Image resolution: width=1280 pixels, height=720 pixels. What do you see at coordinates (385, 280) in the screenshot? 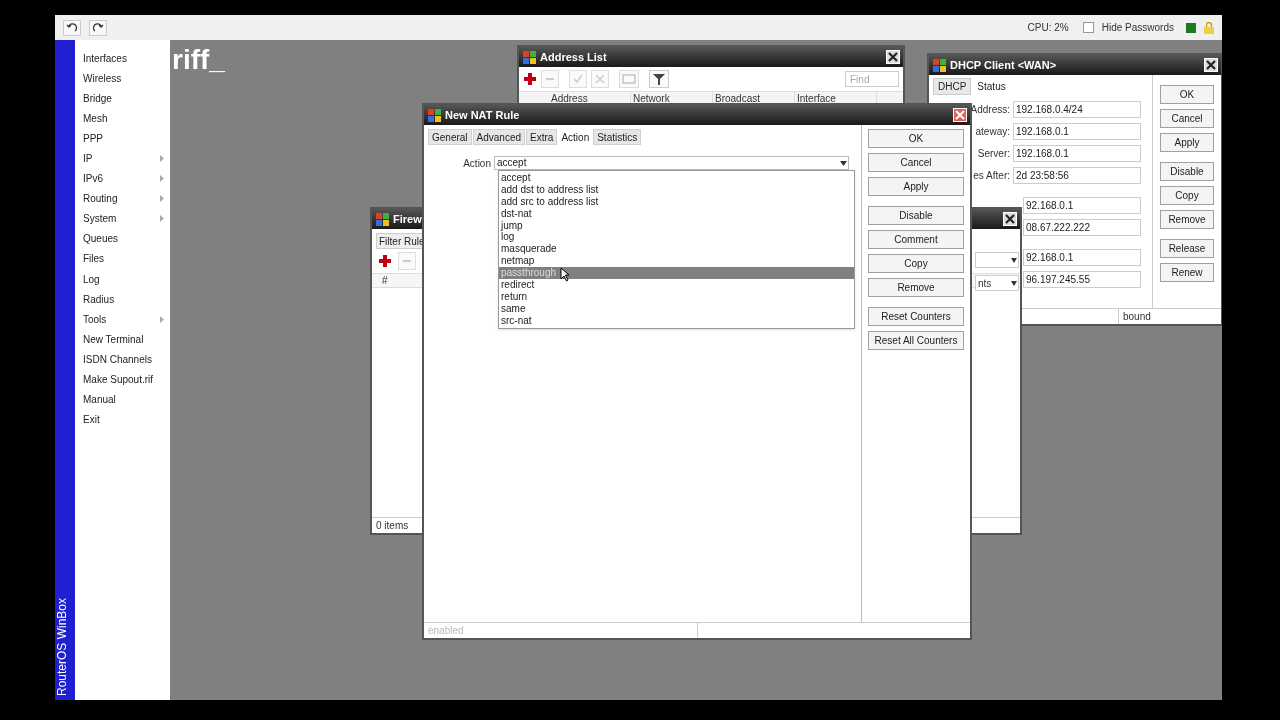
I see `column-header: #` at bounding box center [385, 280].